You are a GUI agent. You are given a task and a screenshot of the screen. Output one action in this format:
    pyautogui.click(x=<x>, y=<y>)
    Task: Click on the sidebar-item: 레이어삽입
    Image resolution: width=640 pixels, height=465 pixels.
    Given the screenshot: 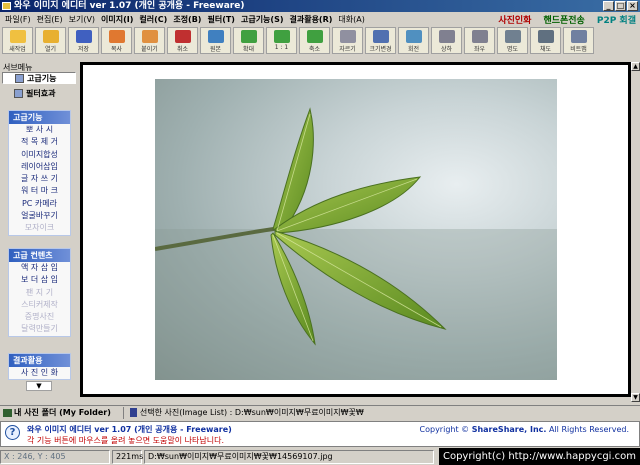 What is the action you would take?
    pyautogui.click(x=39, y=167)
    